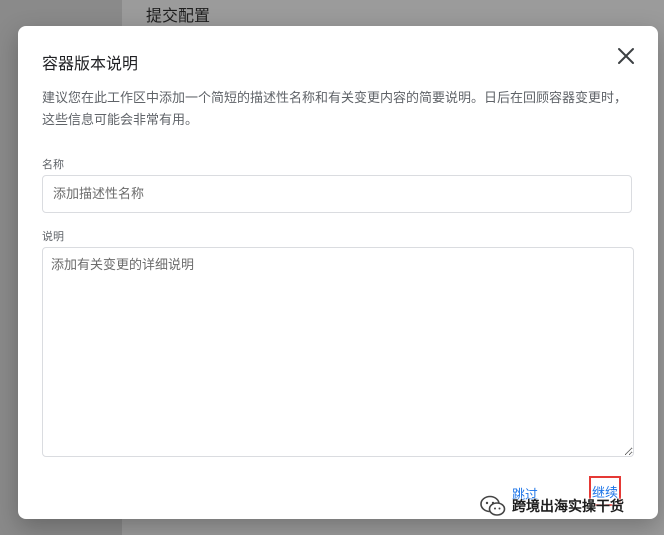  I want to click on dialog-title: 容器版本说明, so click(90, 63).